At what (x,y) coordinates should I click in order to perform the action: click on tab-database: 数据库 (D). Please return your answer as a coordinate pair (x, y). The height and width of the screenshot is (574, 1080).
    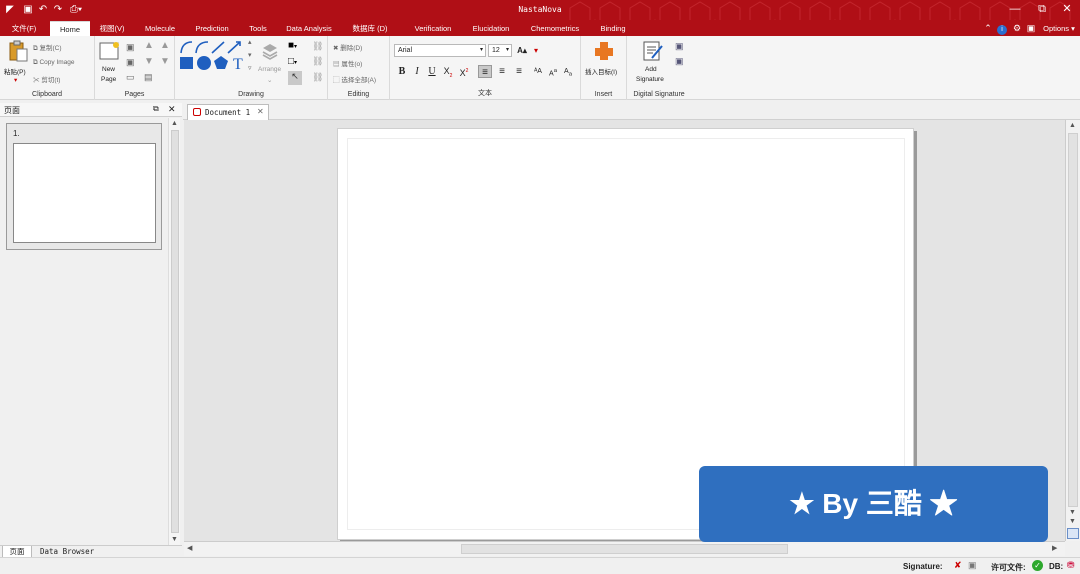
    Looking at the image, I should click on (370, 28).